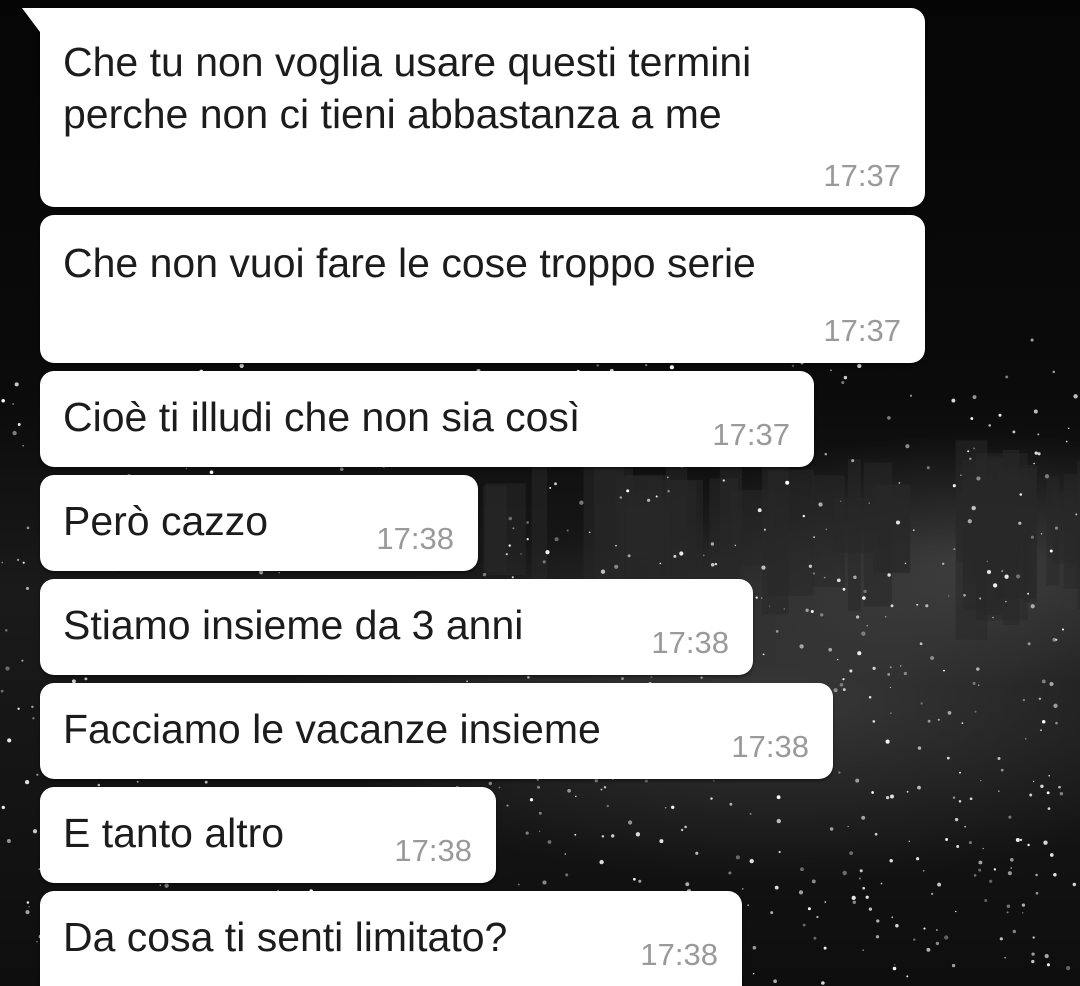 Image resolution: width=1080 pixels, height=986 pixels. Describe the element at coordinates (166, 521) in the screenshot. I see `message-text-line: Però cazzo` at that location.